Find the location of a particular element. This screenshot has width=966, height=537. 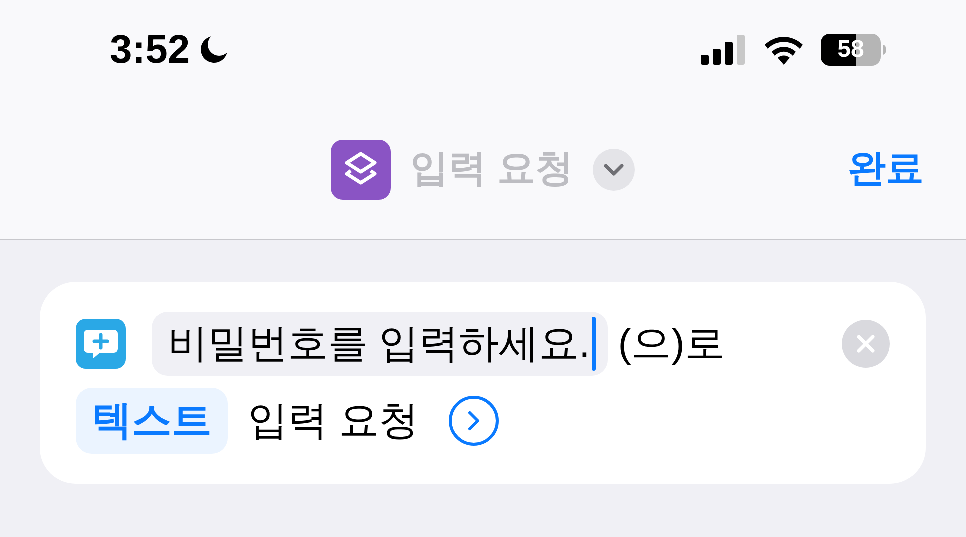

shortcut-title: 입력 요청 is located at coordinates (492, 169).